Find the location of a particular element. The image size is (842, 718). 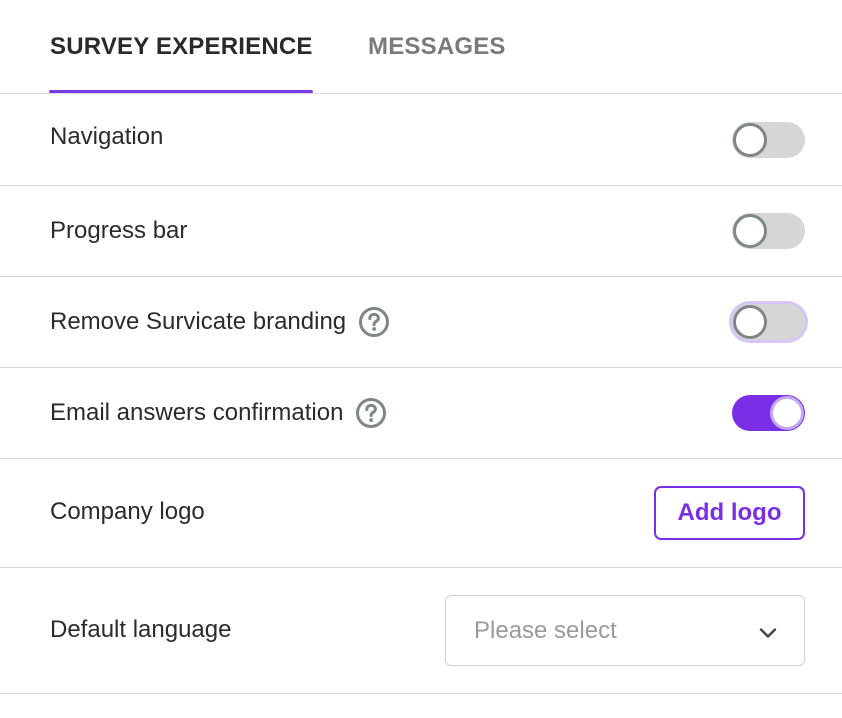

active-tab-indicator is located at coordinates (181, 91).